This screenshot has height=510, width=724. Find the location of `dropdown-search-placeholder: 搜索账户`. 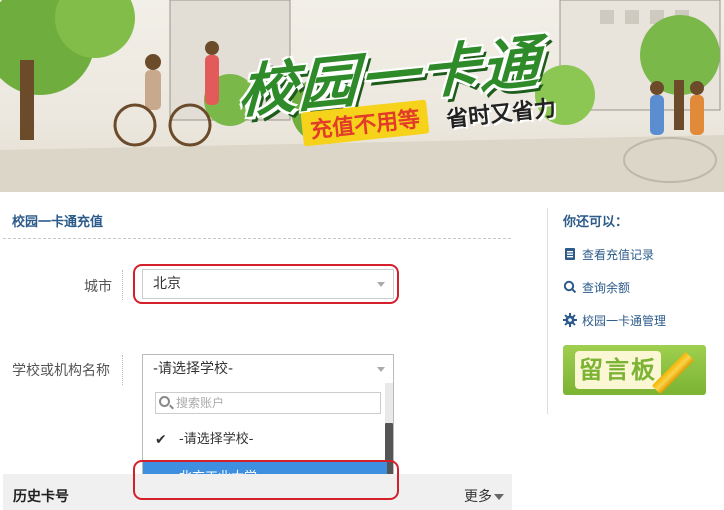

dropdown-search-placeholder: 搜索账户 is located at coordinates (200, 403).